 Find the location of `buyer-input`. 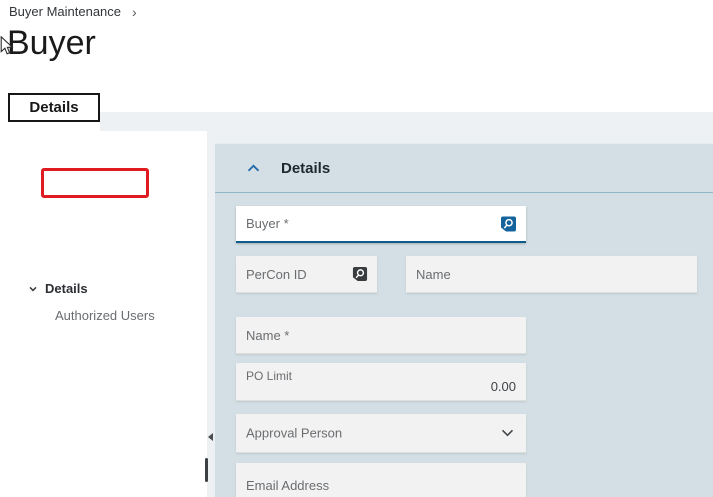

buyer-input is located at coordinates (381, 223).